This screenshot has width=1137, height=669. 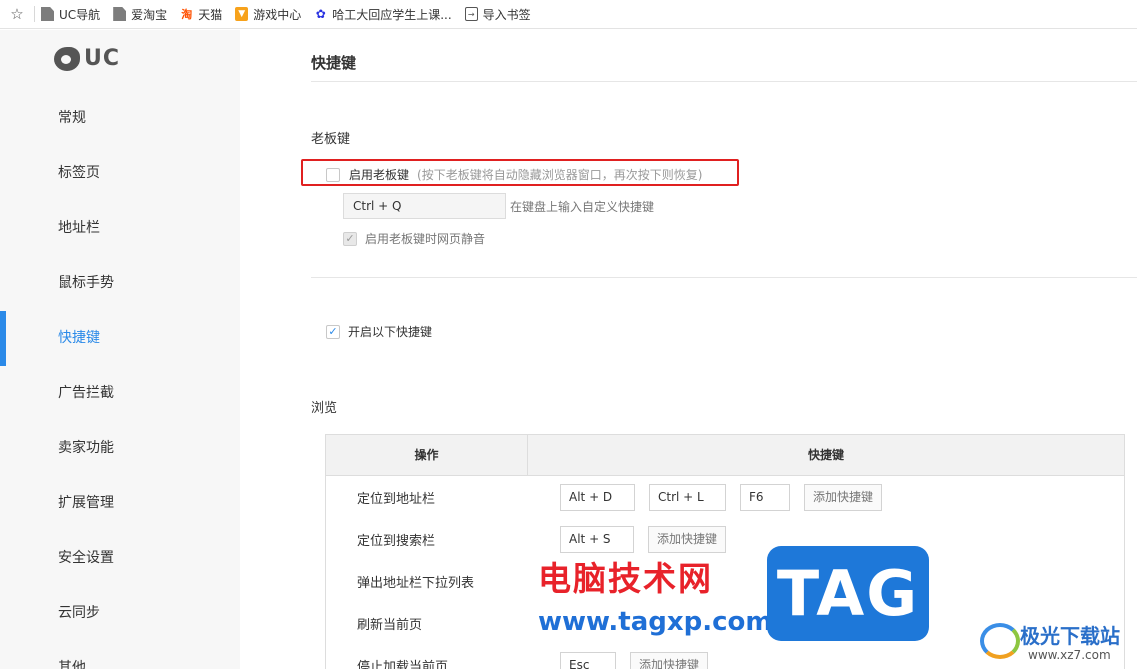 I want to click on bookmark-label: 爱淘宝, so click(x=149, y=14).